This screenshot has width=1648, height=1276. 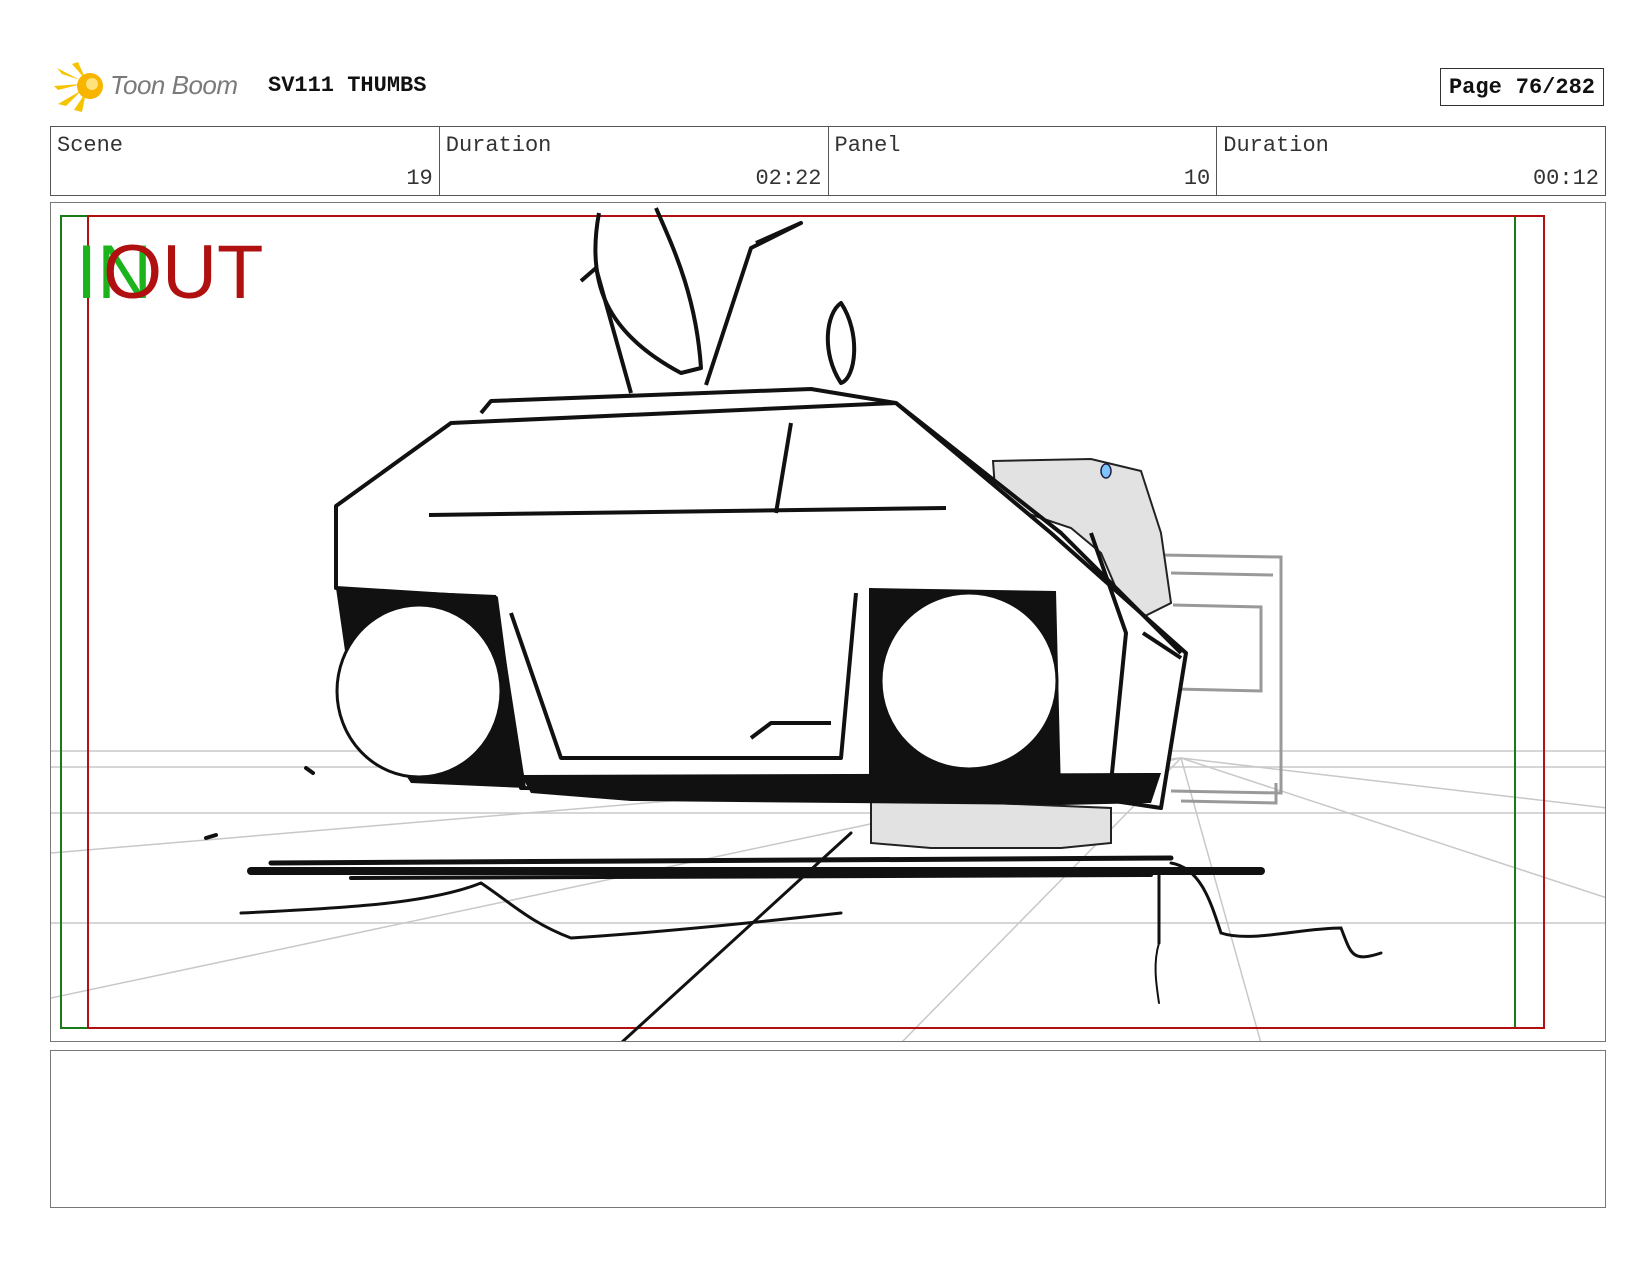 I want to click on scene-duration-cell: Duration 02:22, so click(x=634, y=161).